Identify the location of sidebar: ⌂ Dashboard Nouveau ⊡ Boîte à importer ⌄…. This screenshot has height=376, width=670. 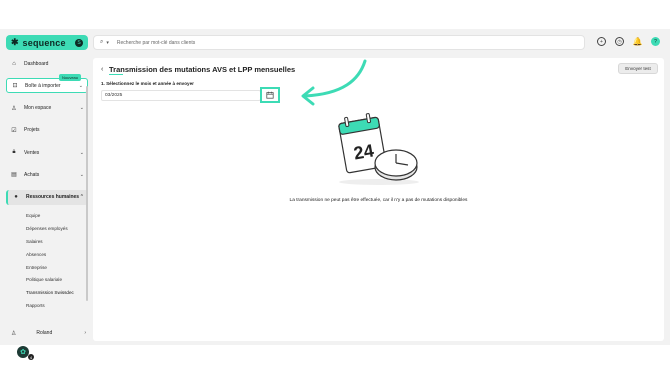
(47, 198).